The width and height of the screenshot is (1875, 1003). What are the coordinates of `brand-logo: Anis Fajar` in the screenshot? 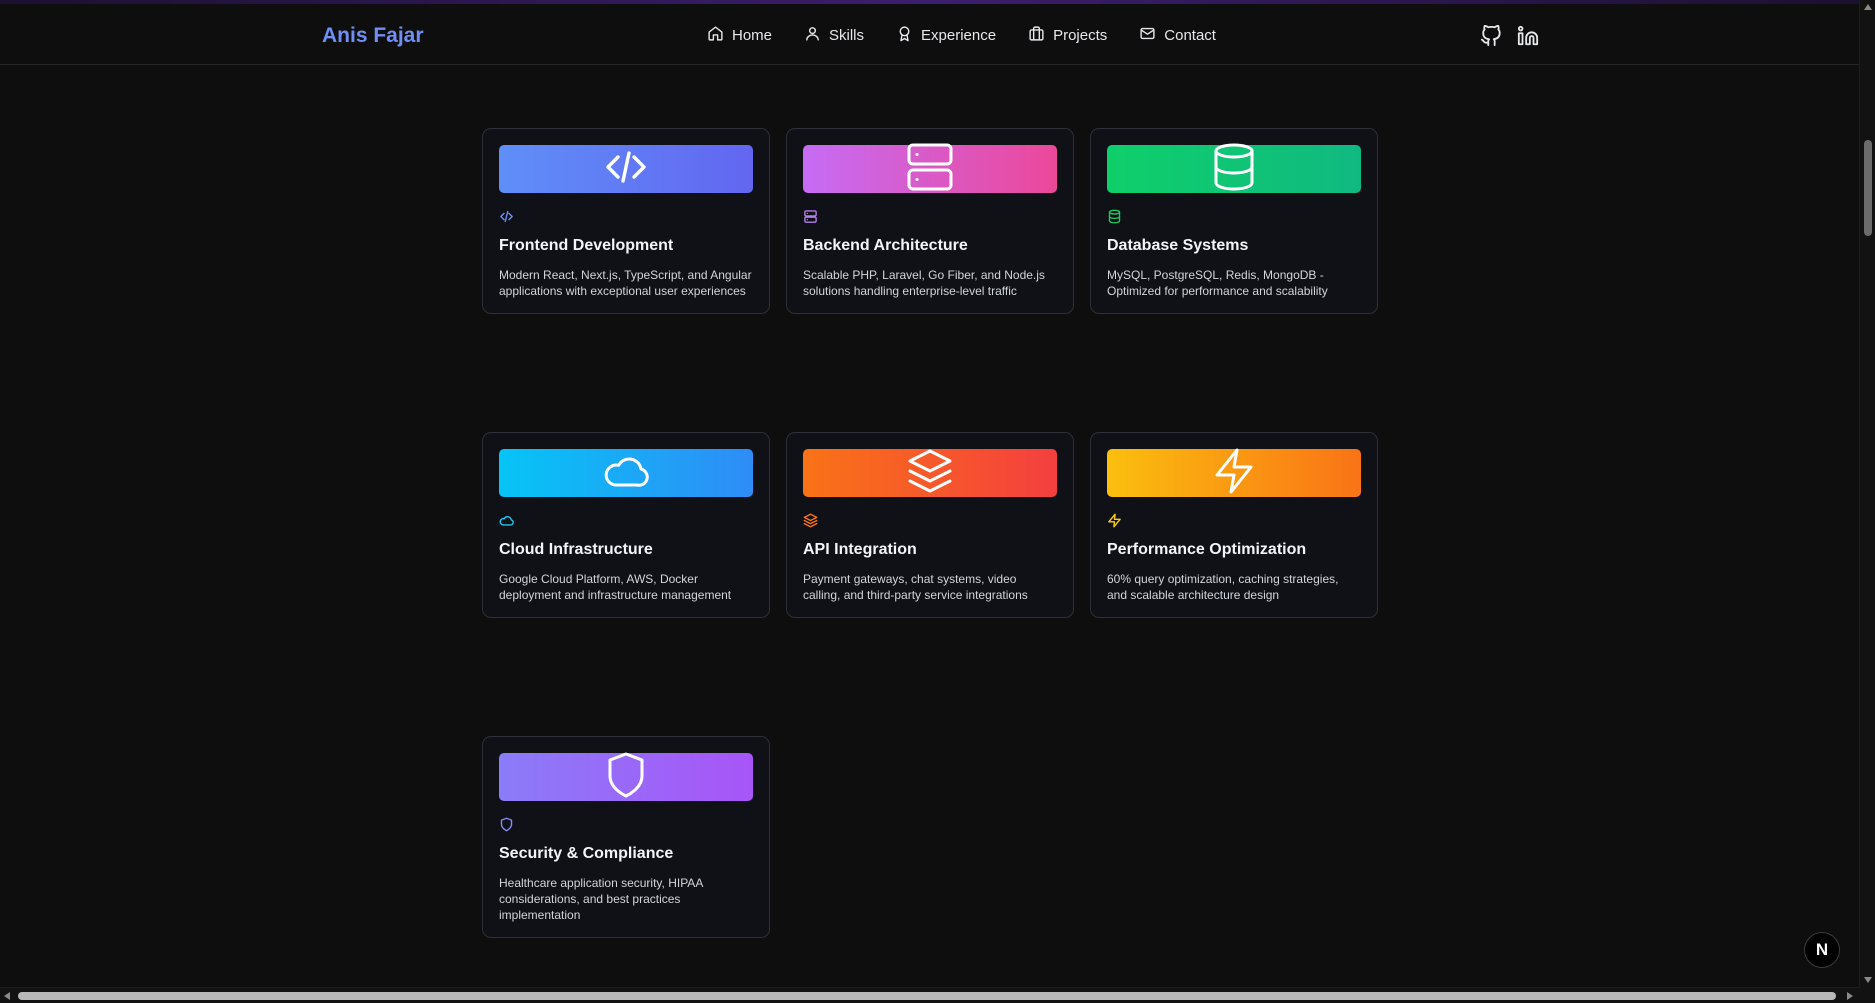 It's located at (373, 36).